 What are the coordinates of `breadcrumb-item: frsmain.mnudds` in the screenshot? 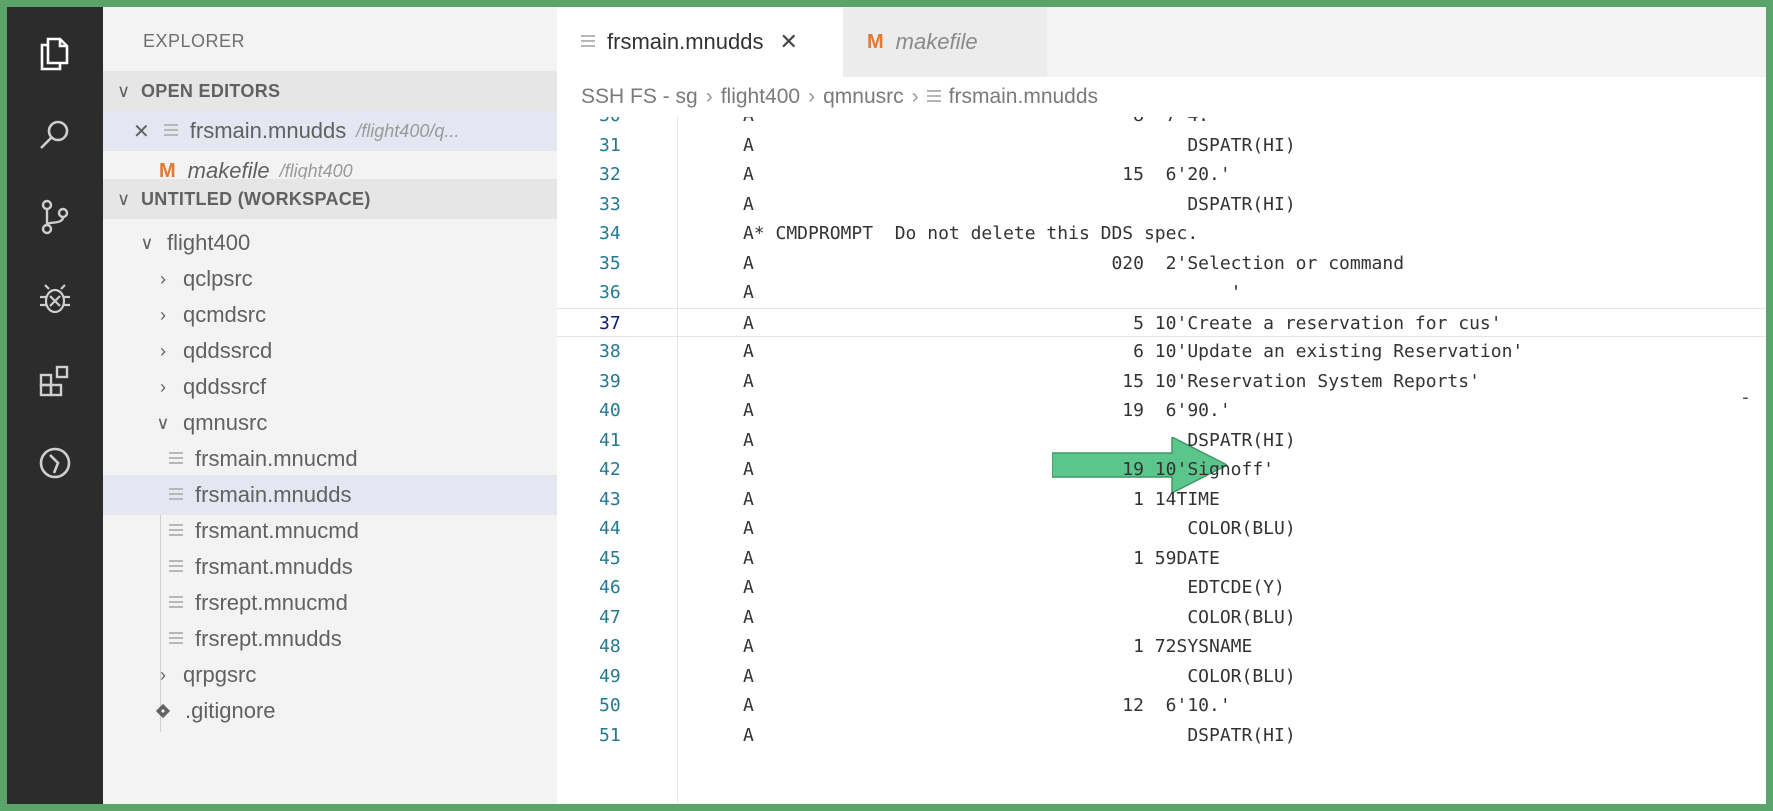 It's located at (1023, 97).